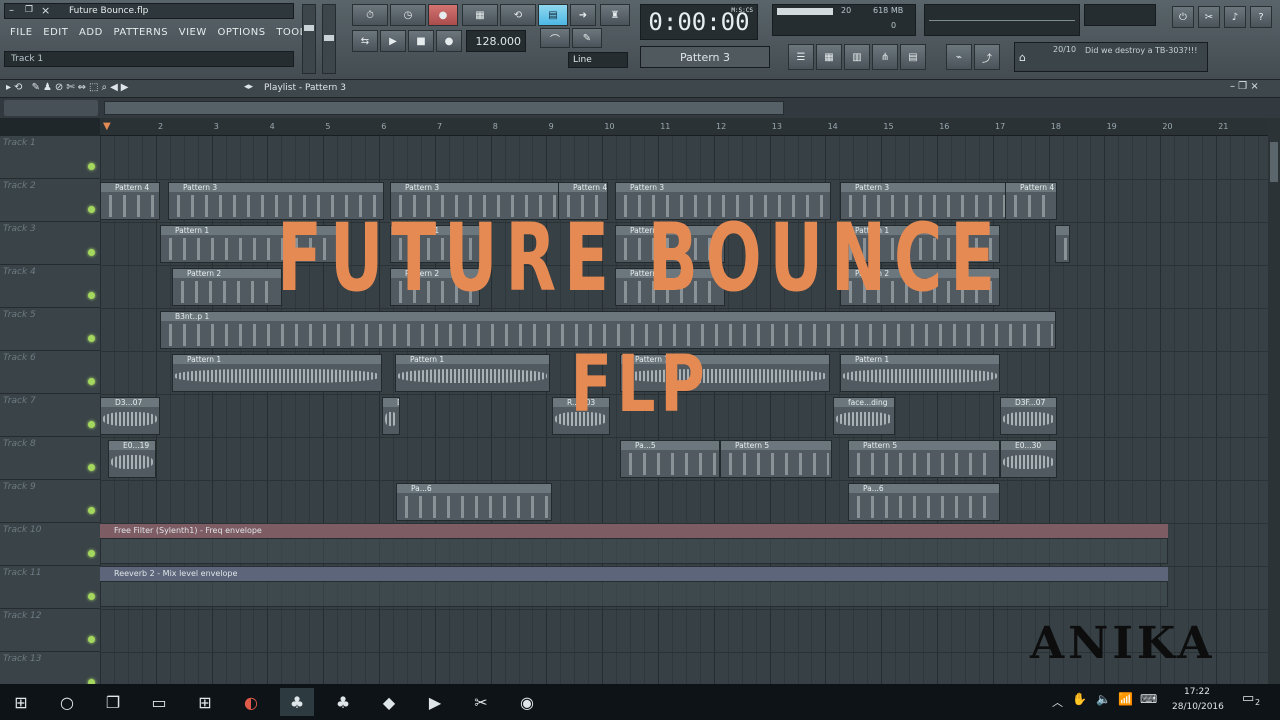  I want to click on playlist-button: ☰, so click(801, 57).